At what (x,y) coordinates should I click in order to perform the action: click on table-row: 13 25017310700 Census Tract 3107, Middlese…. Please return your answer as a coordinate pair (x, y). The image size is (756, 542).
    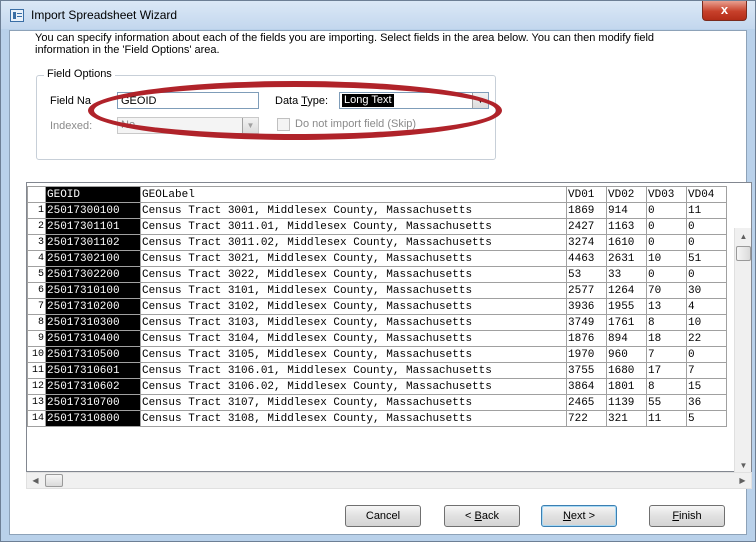
    Looking at the image, I should click on (377, 402).